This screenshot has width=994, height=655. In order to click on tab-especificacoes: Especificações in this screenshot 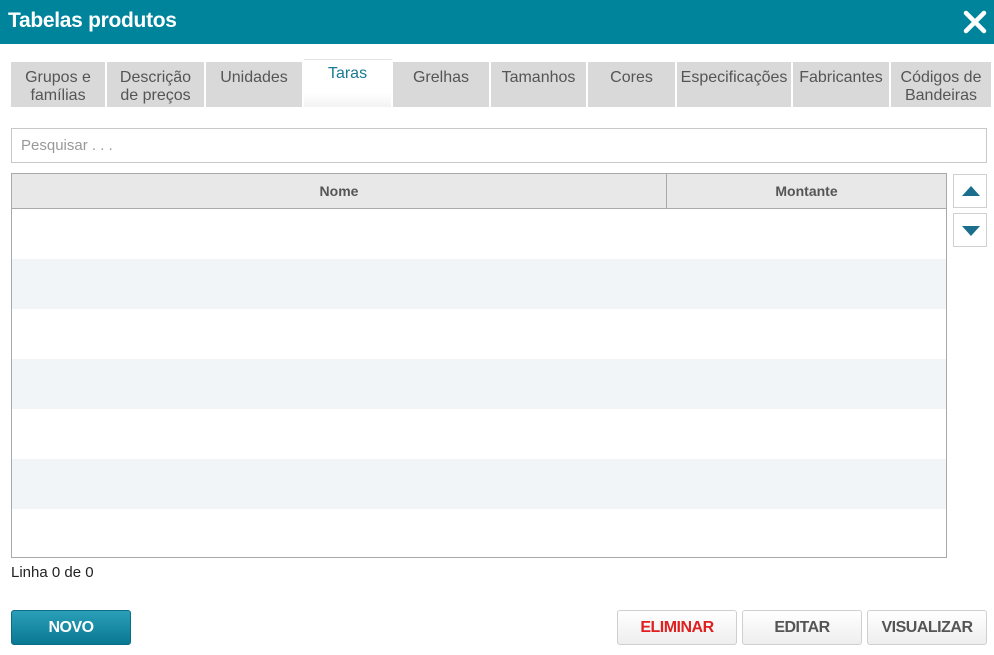, I will do `click(735, 84)`.